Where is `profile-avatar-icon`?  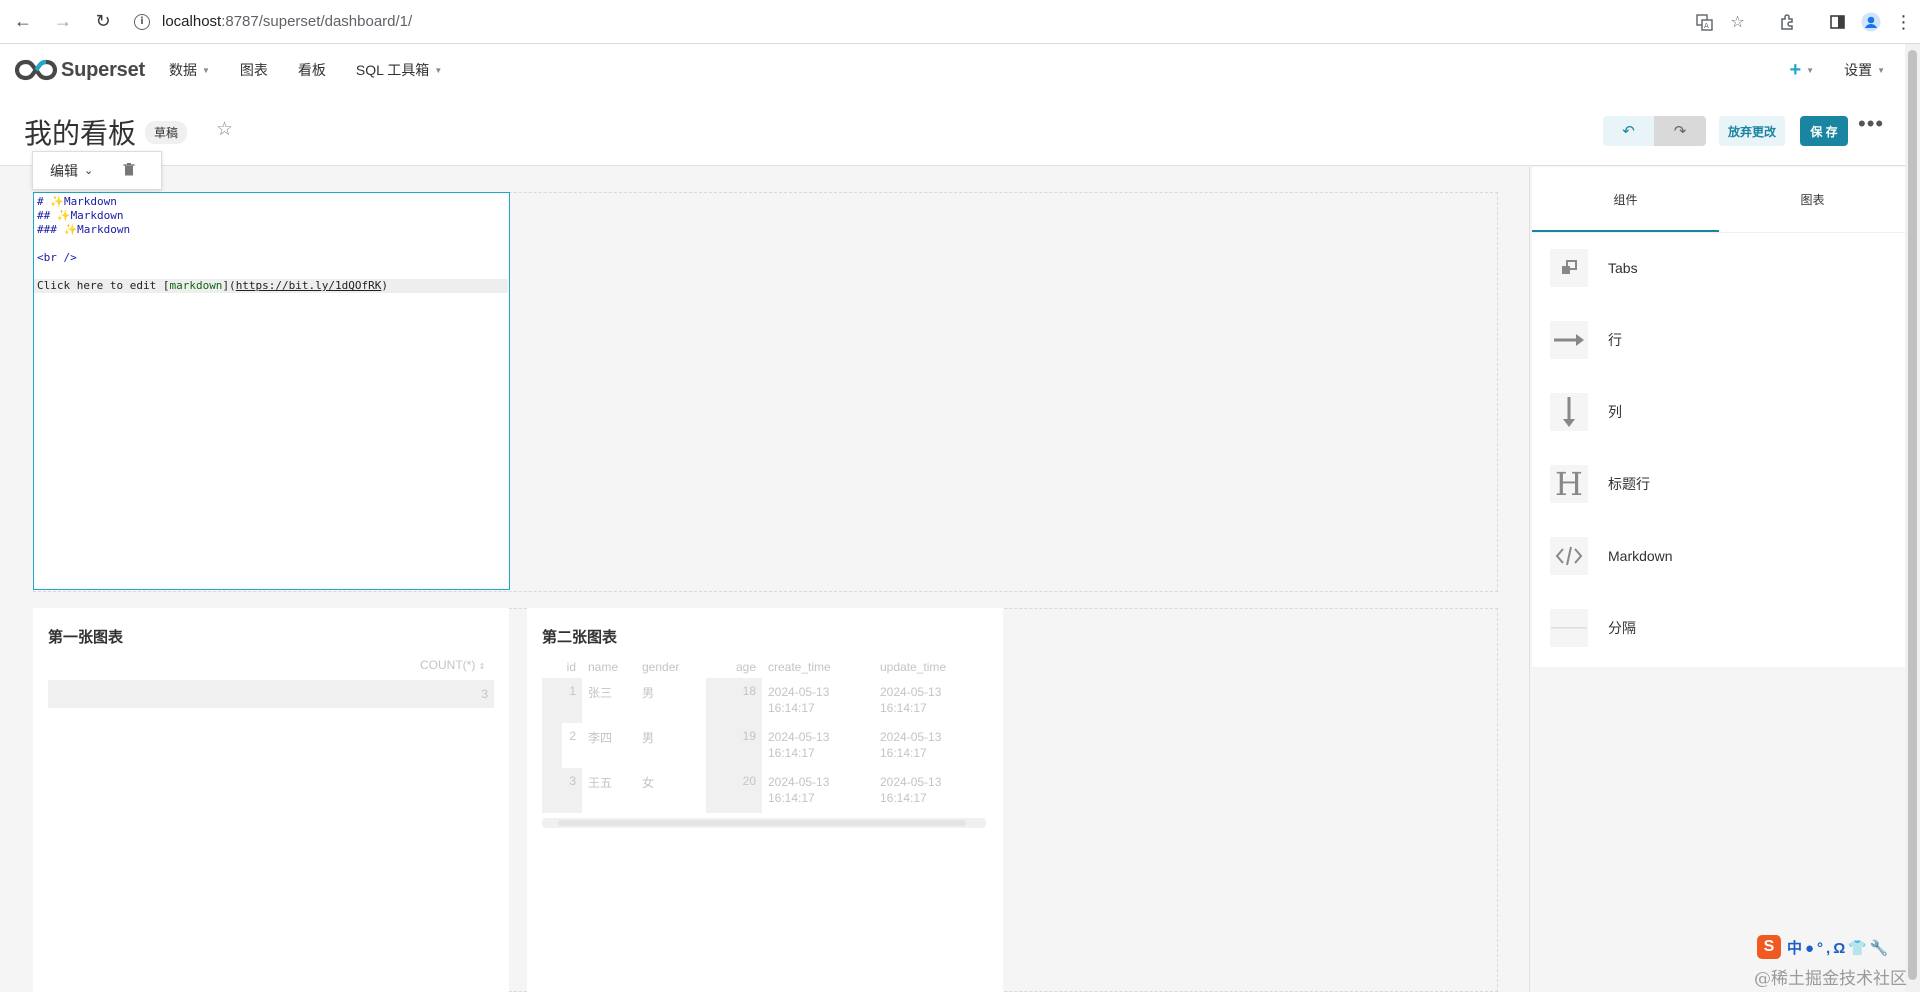 profile-avatar-icon is located at coordinates (1870, 22).